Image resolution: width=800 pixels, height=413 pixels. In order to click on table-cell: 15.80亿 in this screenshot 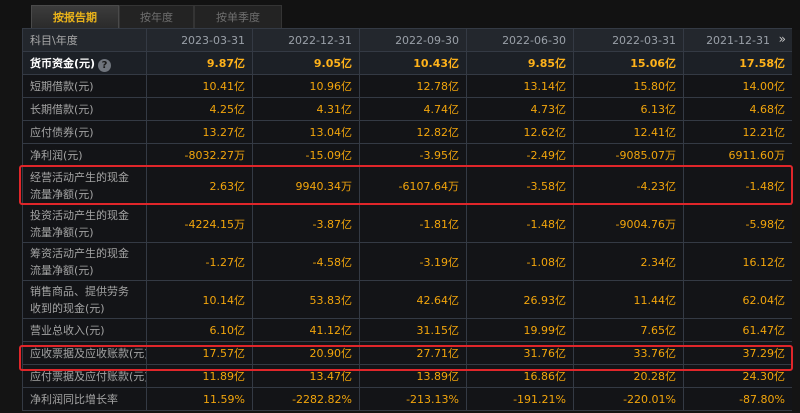, I will do `click(628, 86)`.